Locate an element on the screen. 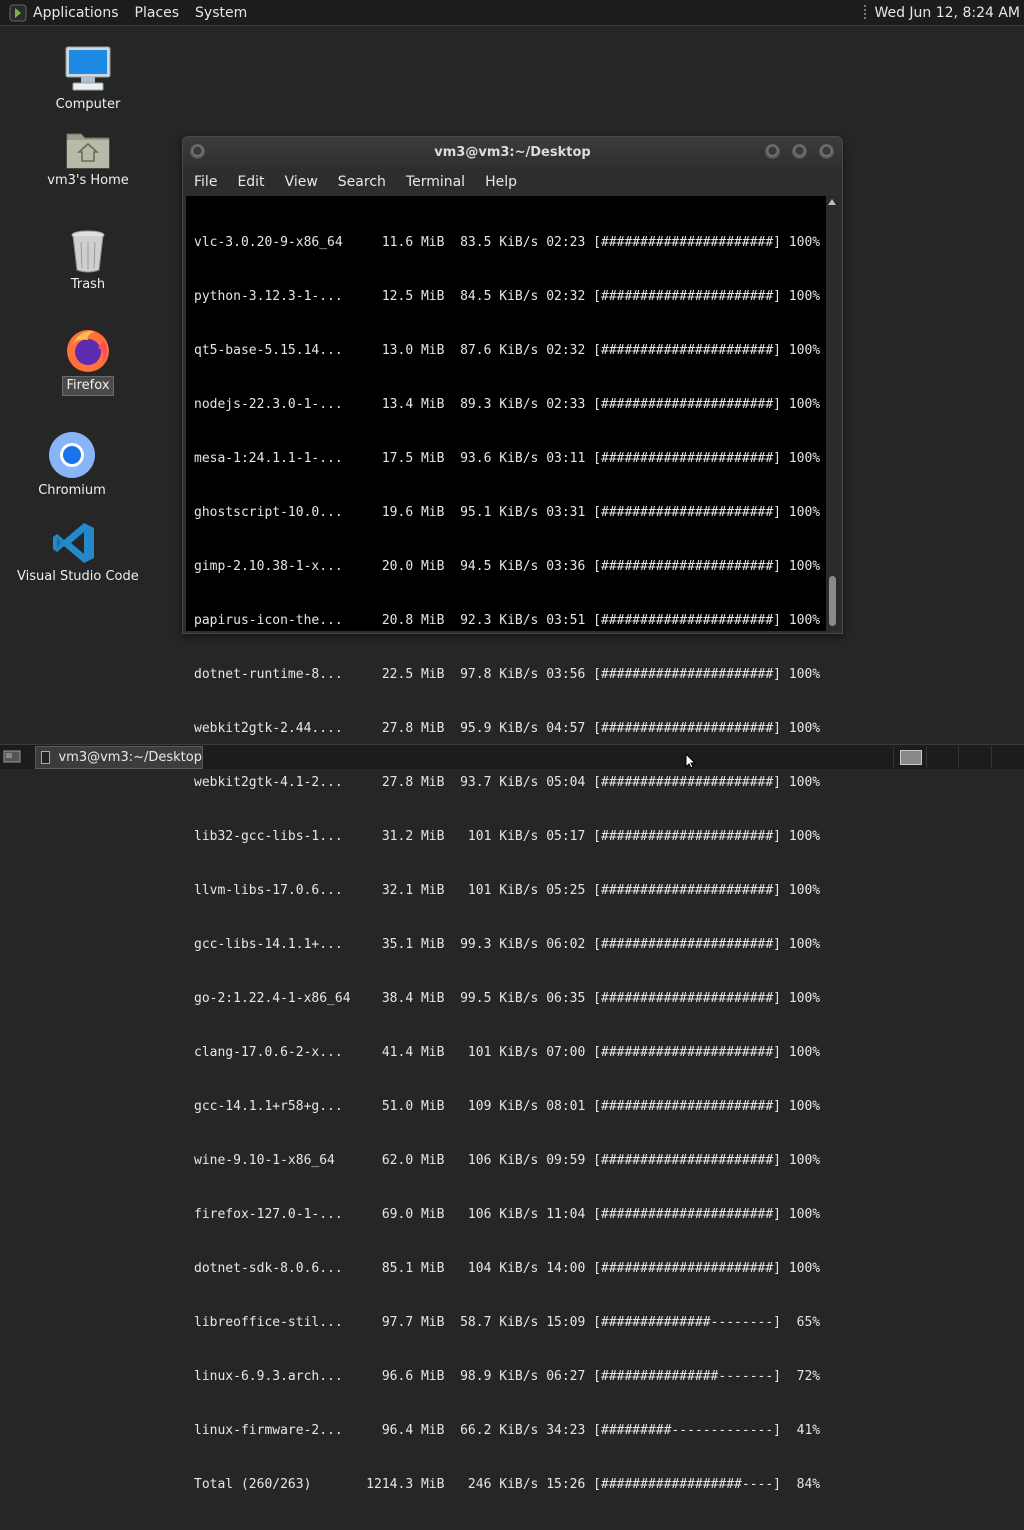  desktop-icon-label: Trash is located at coordinates (88, 284).